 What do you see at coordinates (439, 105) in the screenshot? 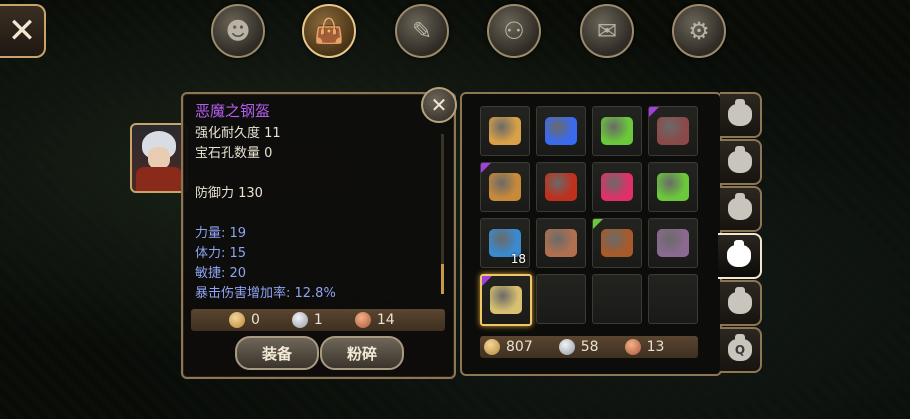
I see `close-detail-icon: ✕` at bounding box center [439, 105].